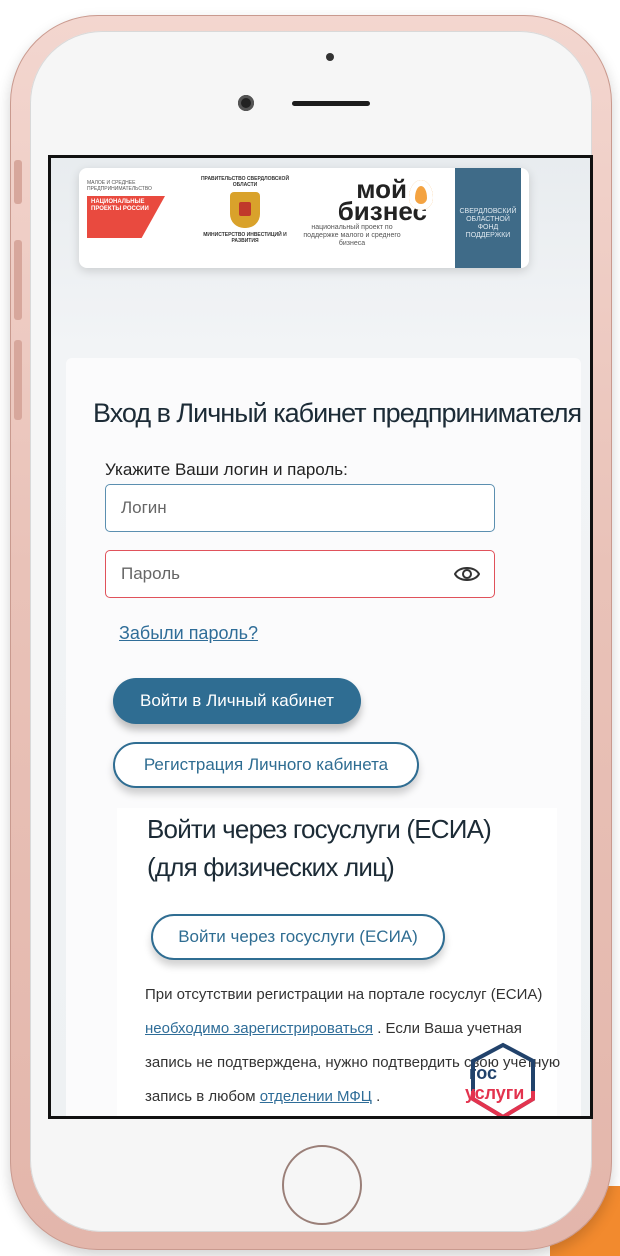  Describe the element at coordinates (300, 574) in the screenshot. I see `password-field: Пароль` at that location.